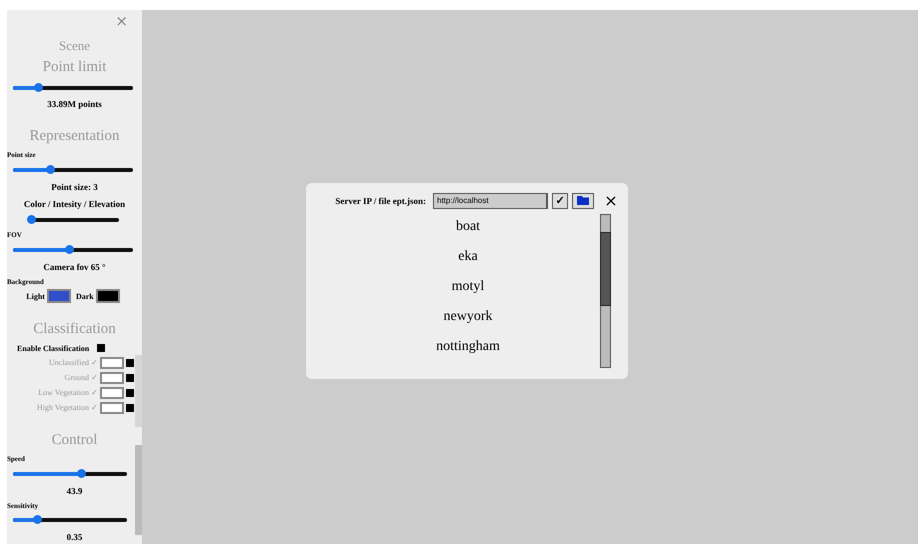 This screenshot has width=918, height=544. What do you see at coordinates (468, 287) in the screenshot?
I see `list-item: motyl` at bounding box center [468, 287].